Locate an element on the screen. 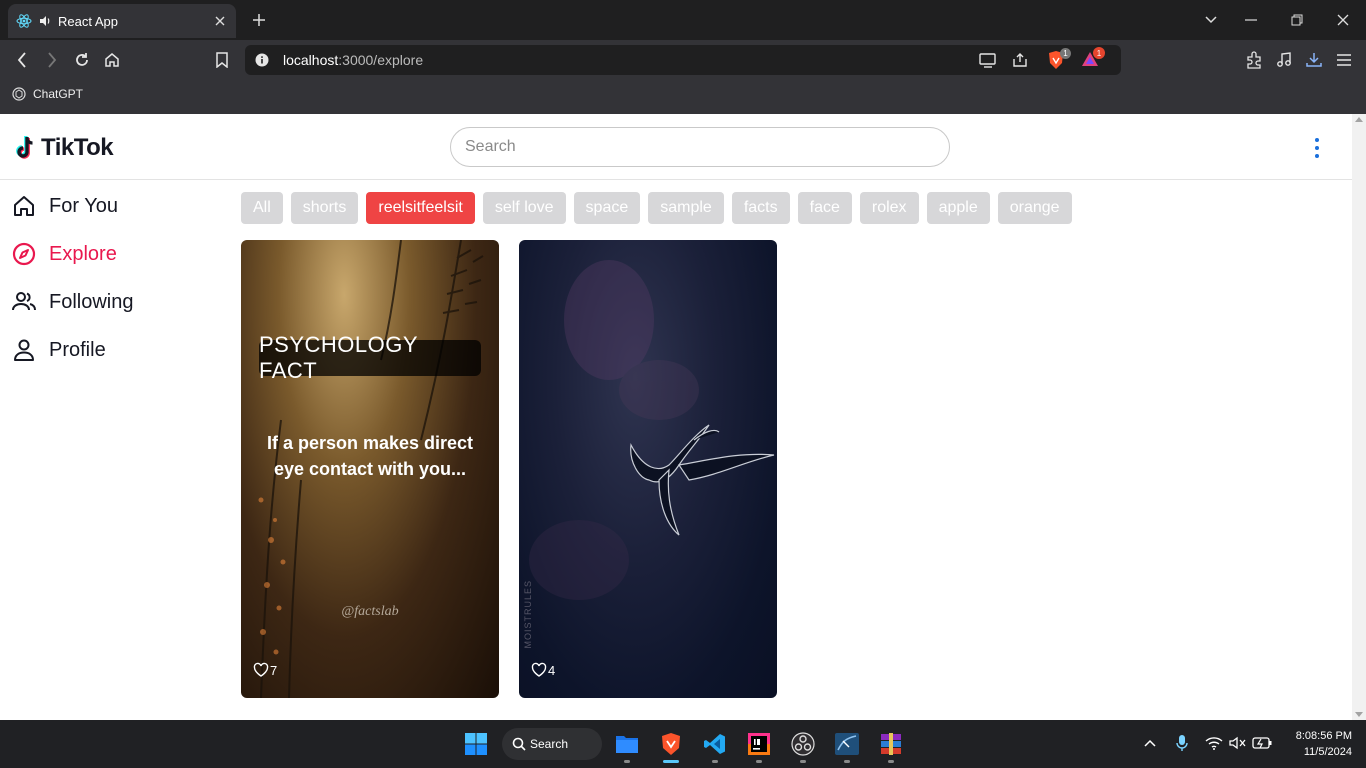 The width and height of the screenshot is (1366, 768). back-icon is located at coordinates (22, 60).